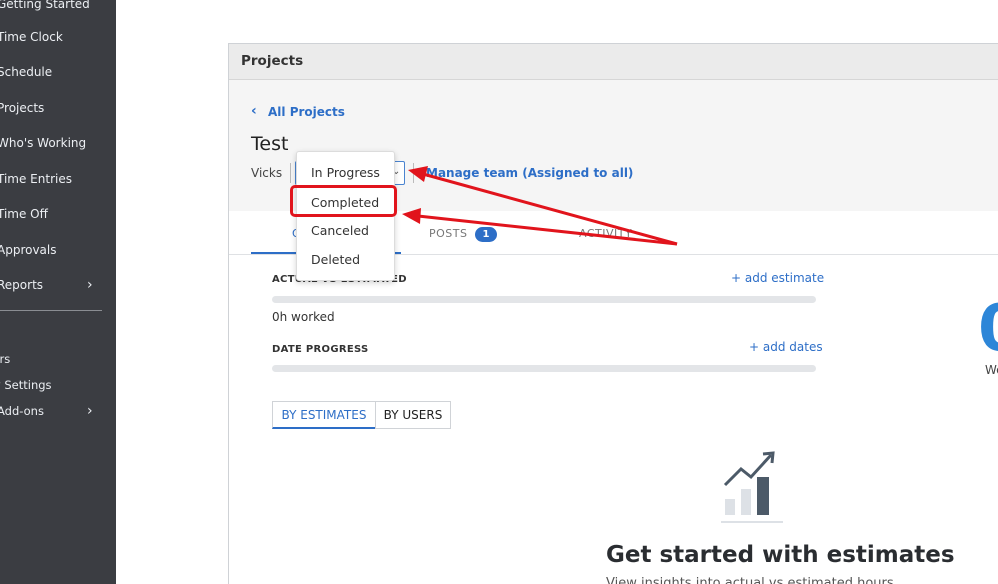  Describe the element at coordinates (58, 411) in the screenshot. I see `sidebar-item-add-ons: Add-ons ›` at that location.